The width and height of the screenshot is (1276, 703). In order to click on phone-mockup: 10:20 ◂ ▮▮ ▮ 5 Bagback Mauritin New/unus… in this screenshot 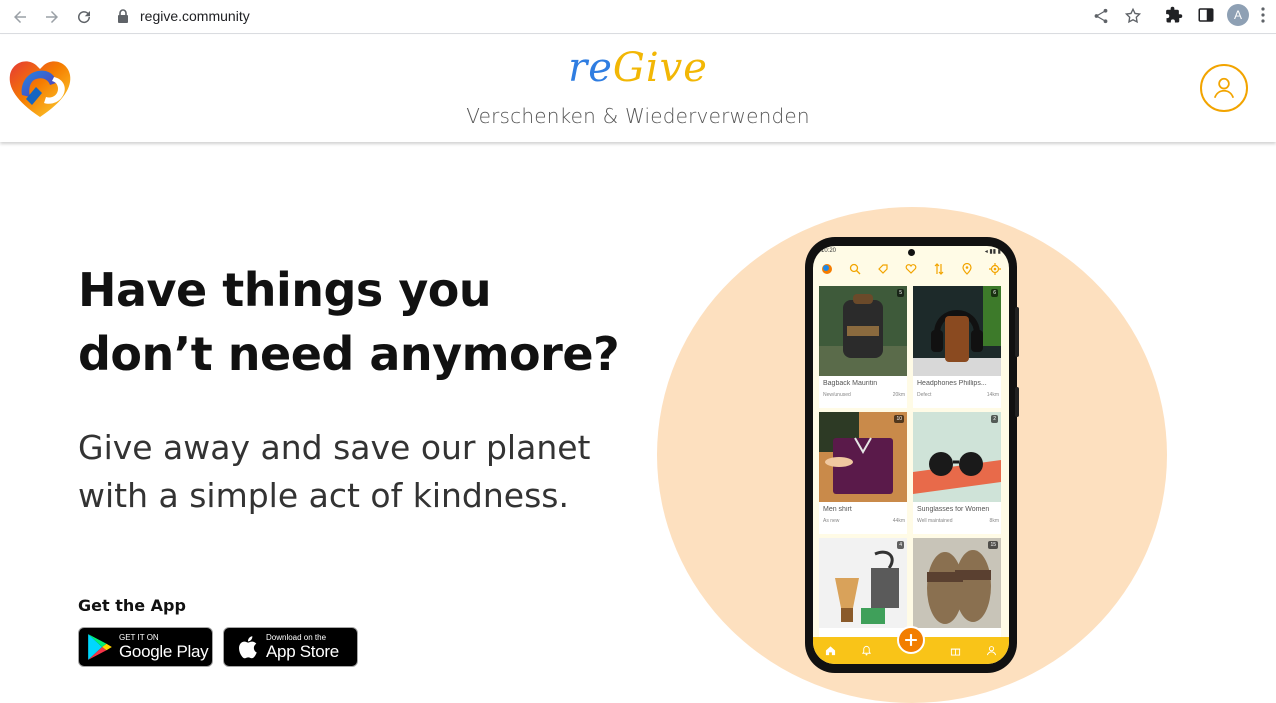, I will do `click(912, 455)`.